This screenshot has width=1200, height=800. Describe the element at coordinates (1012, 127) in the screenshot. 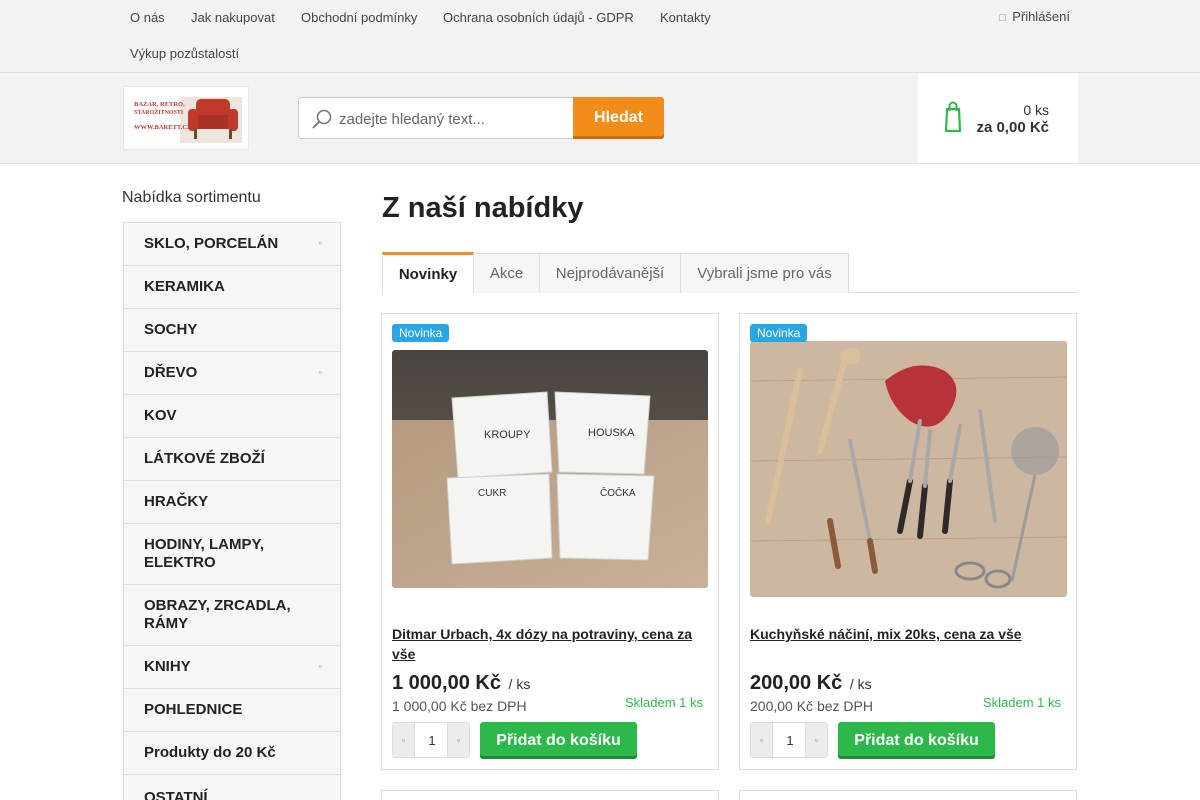

I see `cart-total: za 0,00 Kč` at that location.